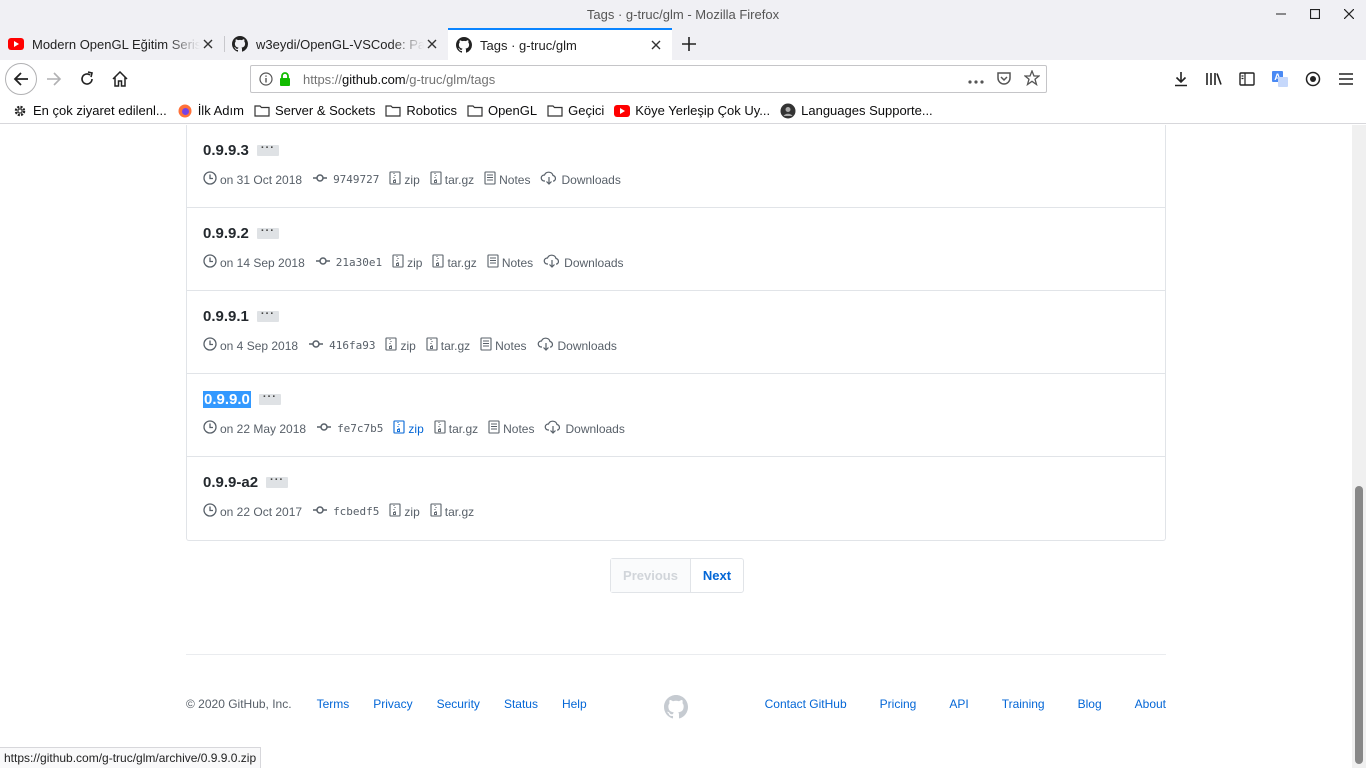 Image resolution: width=1366 pixels, height=768 pixels. Describe the element at coordinates (1090, 704) in the screenshot. I see `footer-link-blog: Blog` at that location.